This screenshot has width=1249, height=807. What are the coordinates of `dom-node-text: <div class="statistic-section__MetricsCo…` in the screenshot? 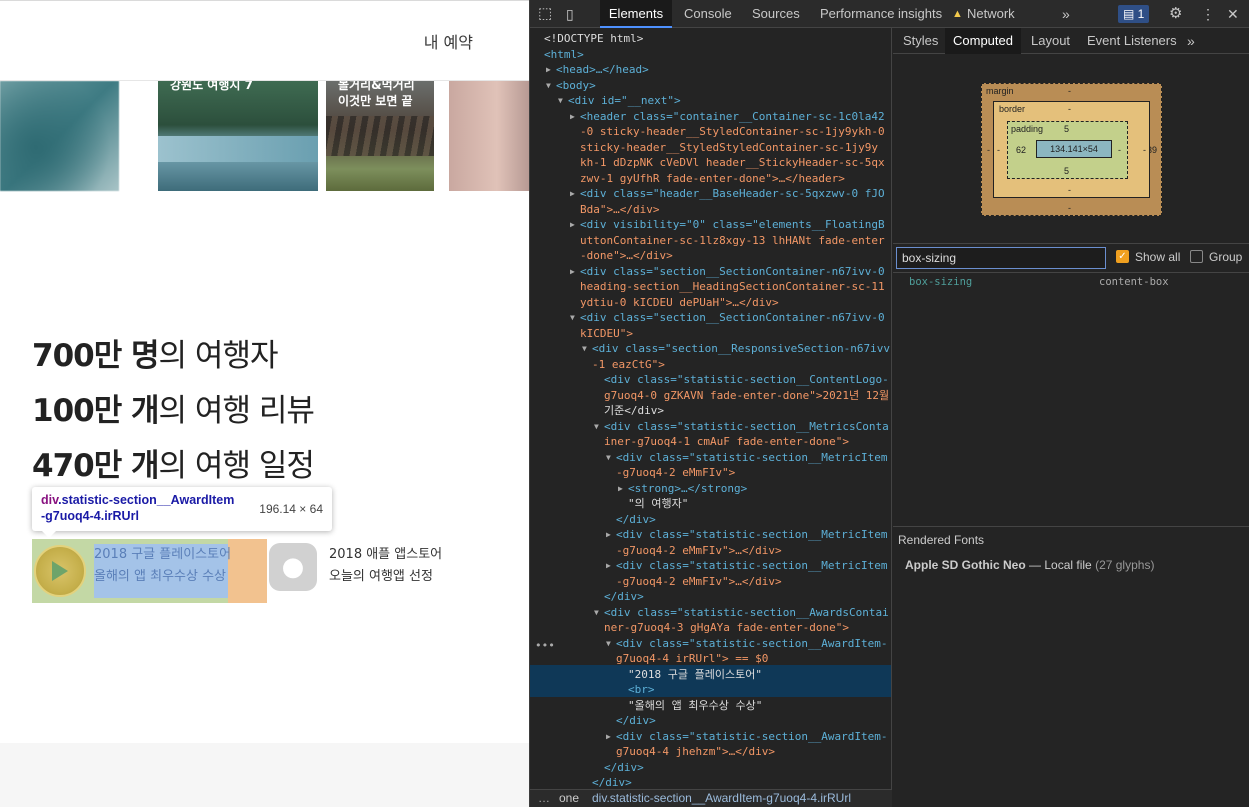 It's located at (746, 426).